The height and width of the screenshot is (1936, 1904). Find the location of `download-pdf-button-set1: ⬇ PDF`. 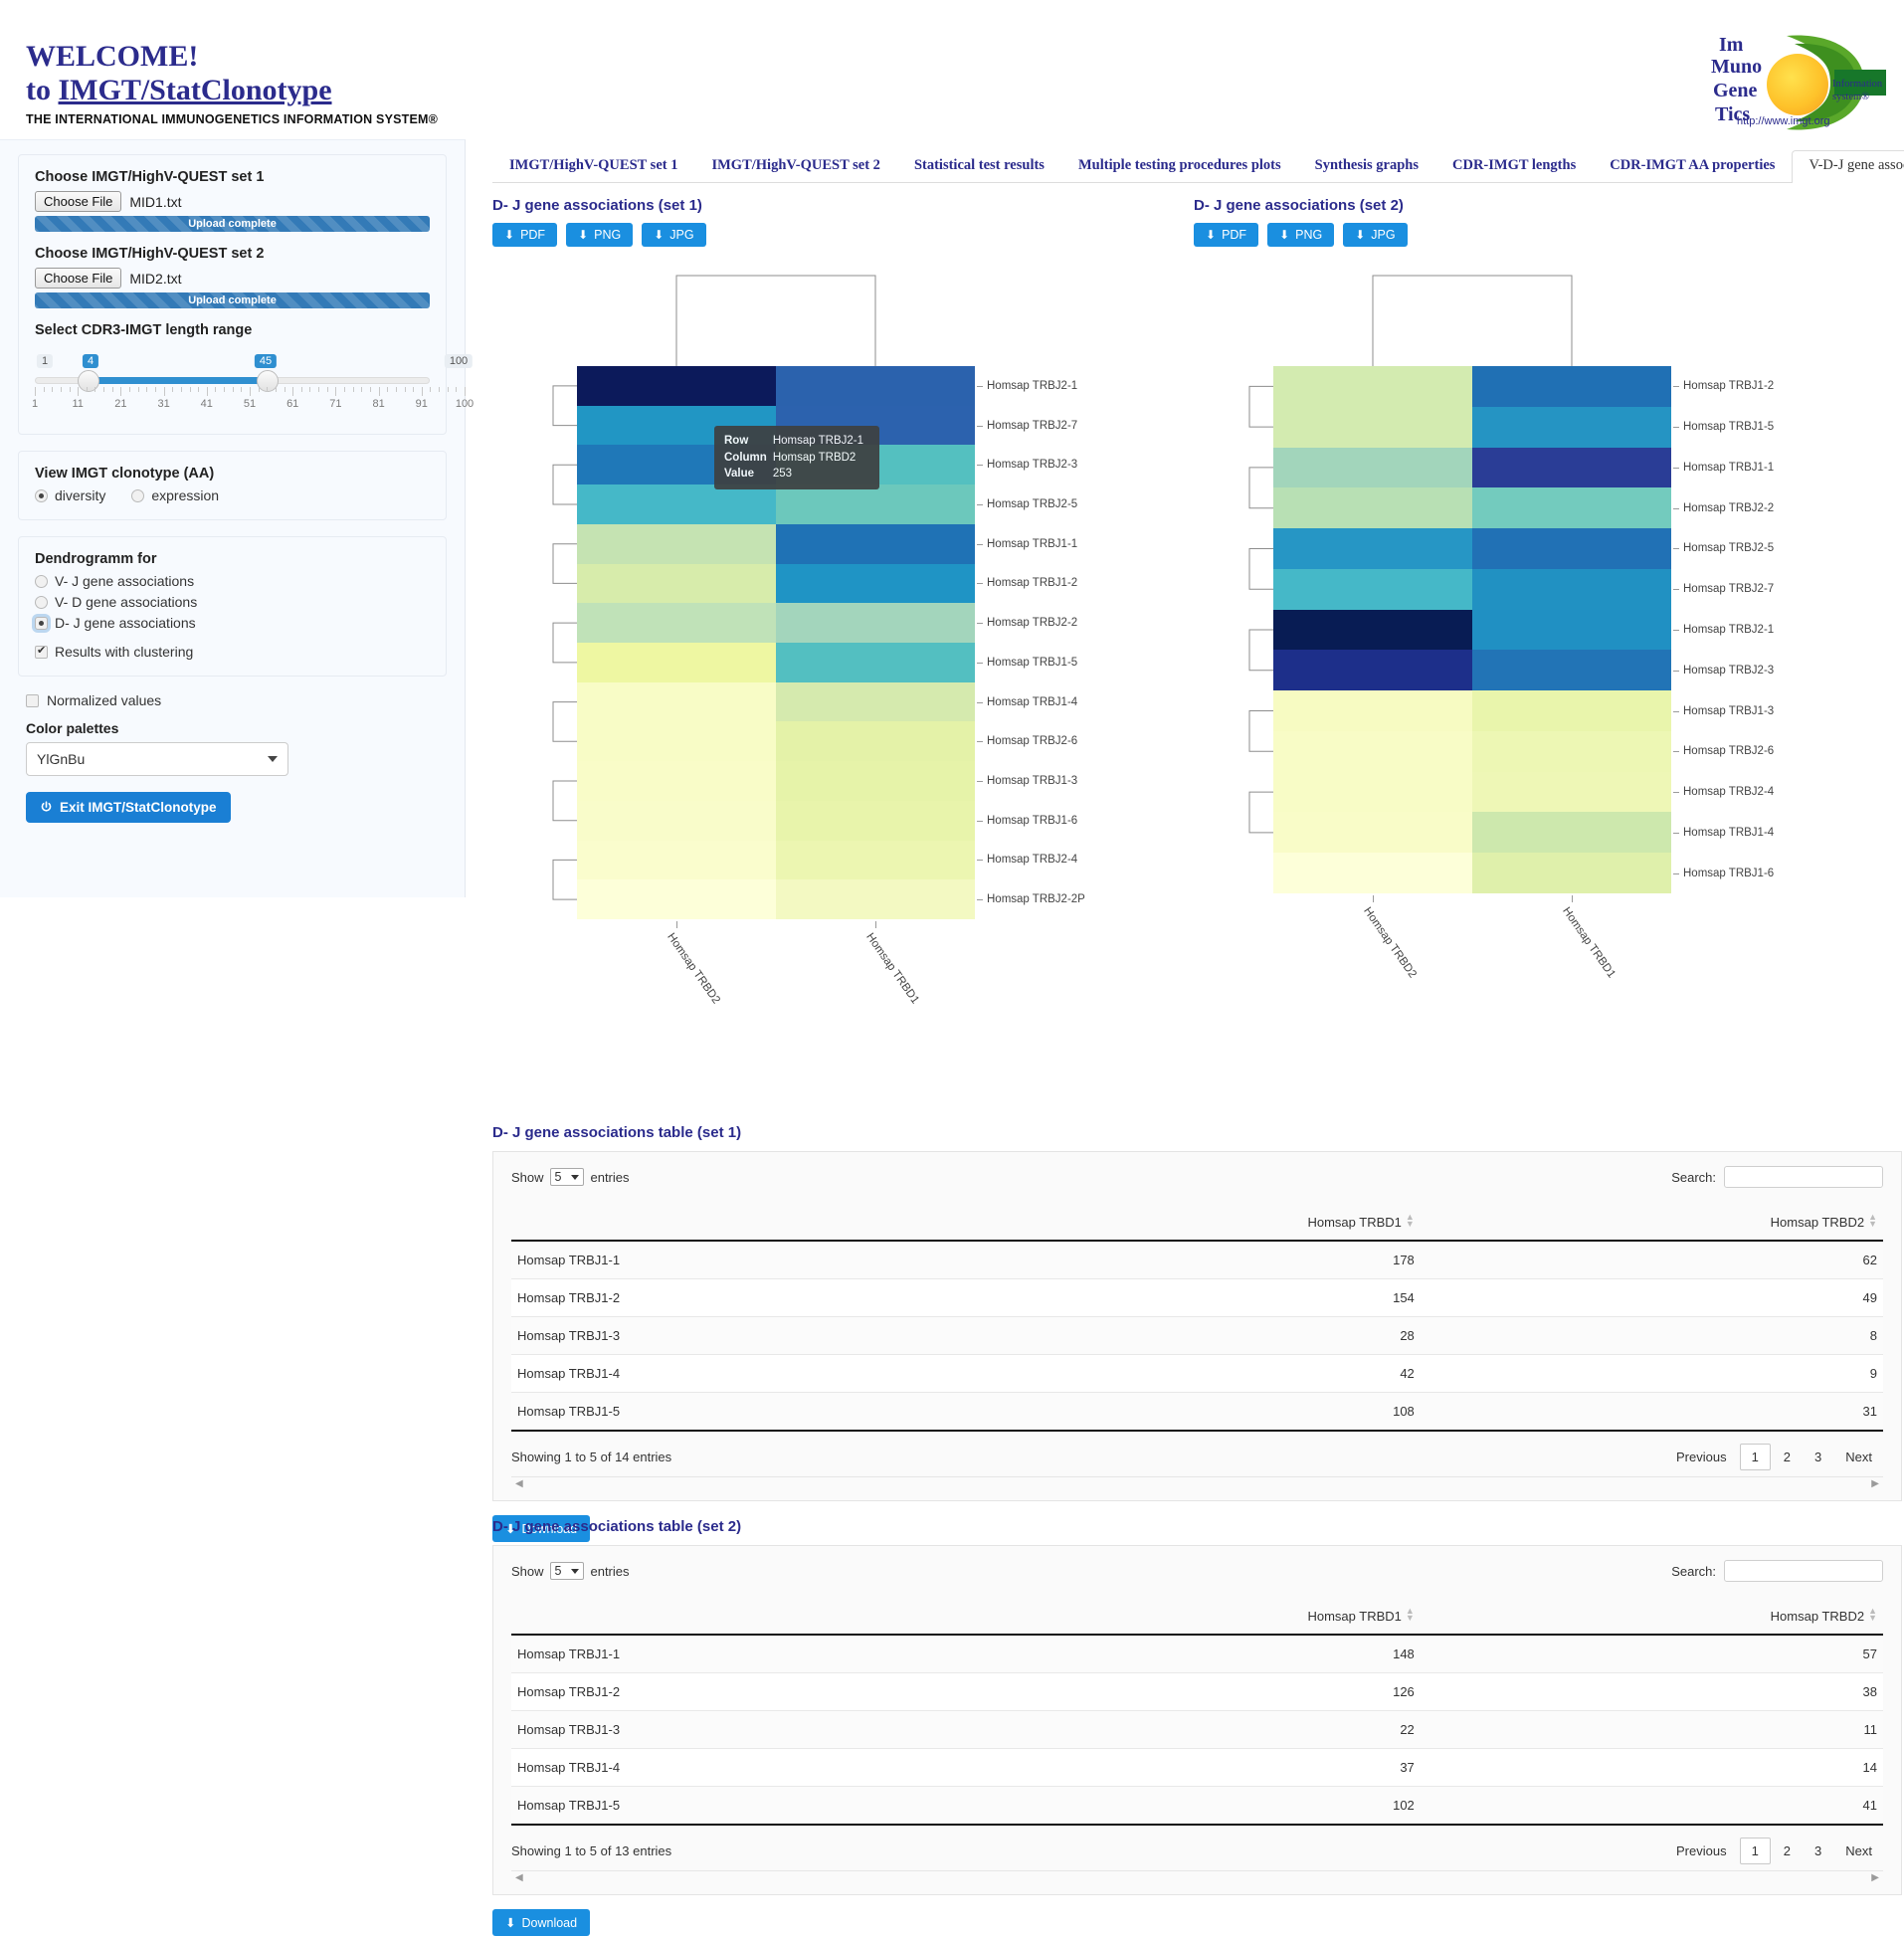

download-pdf-button-set1: ⬇ PDF is located at coordinates (525, 235).